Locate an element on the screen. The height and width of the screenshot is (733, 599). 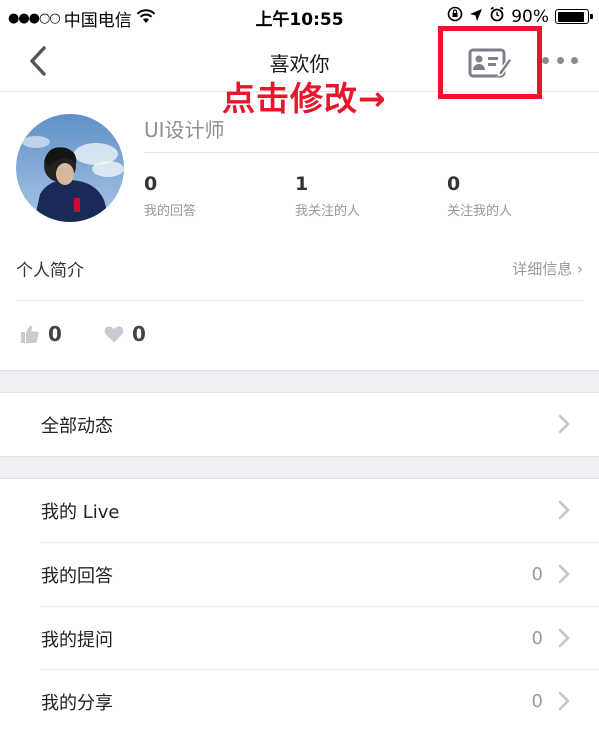
row-label: 我的提问 is located at coordinates (77, 640).